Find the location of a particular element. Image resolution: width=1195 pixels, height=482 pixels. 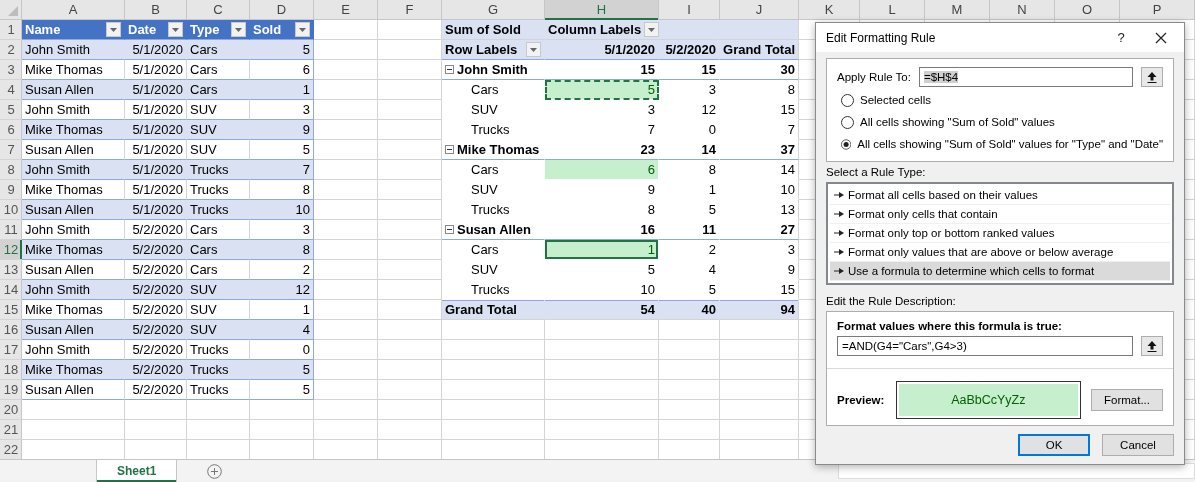

table-cell: Cars is located at coordinates (218, 90).